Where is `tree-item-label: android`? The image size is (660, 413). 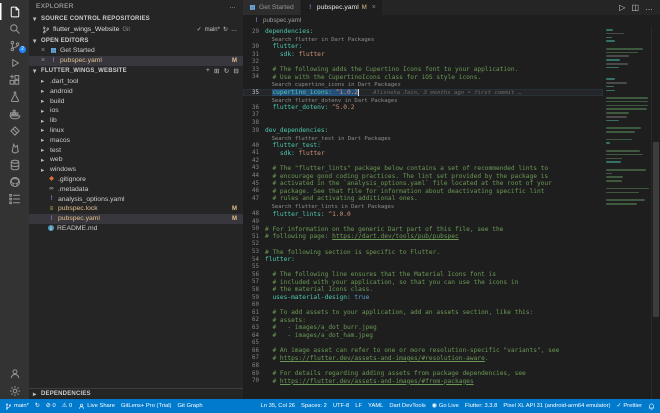
tree-item-label: android is located at coordinates (61, 91).